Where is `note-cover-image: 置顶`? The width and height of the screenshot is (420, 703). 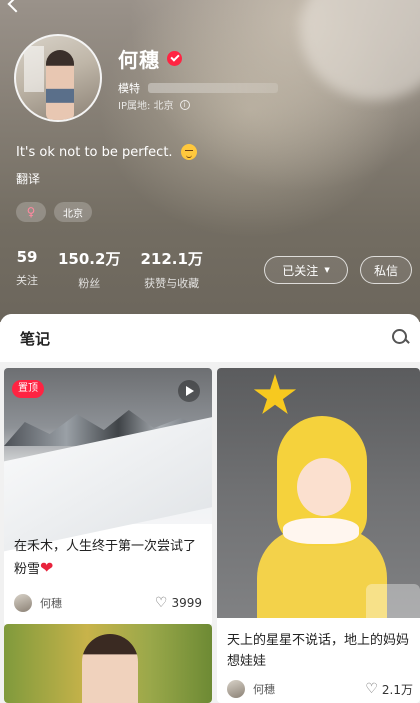
note-cover-image: 置顶 is located at coordinates (108, 462).